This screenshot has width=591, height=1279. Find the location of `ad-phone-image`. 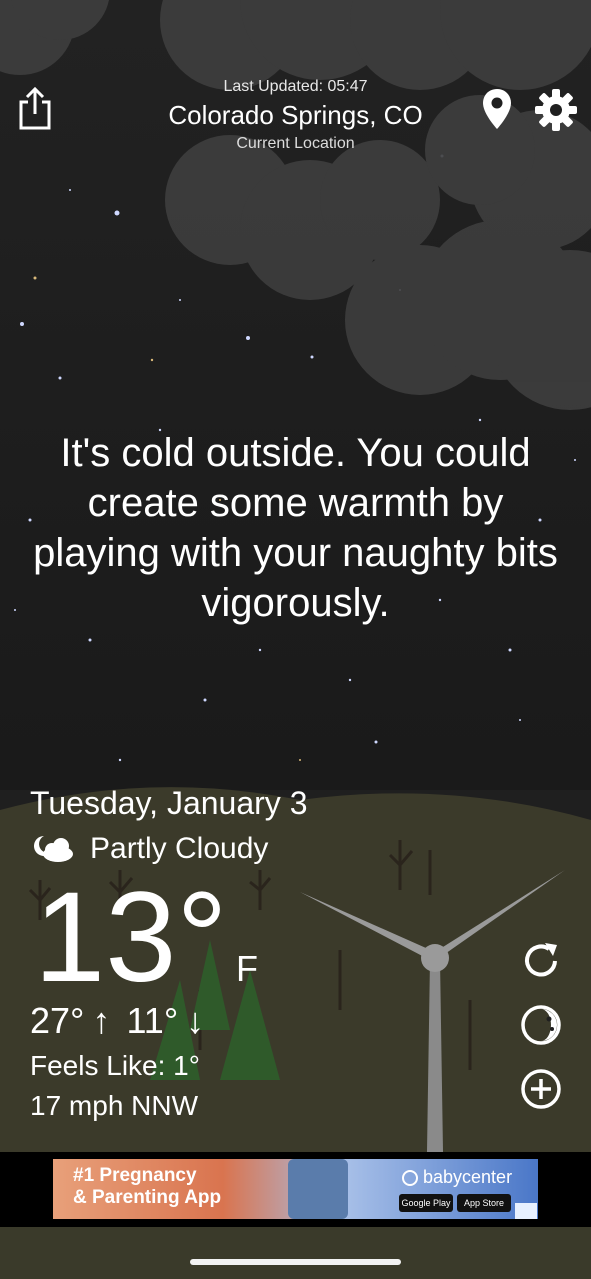

ad-phone-image is located at coordinates (318, 1189).